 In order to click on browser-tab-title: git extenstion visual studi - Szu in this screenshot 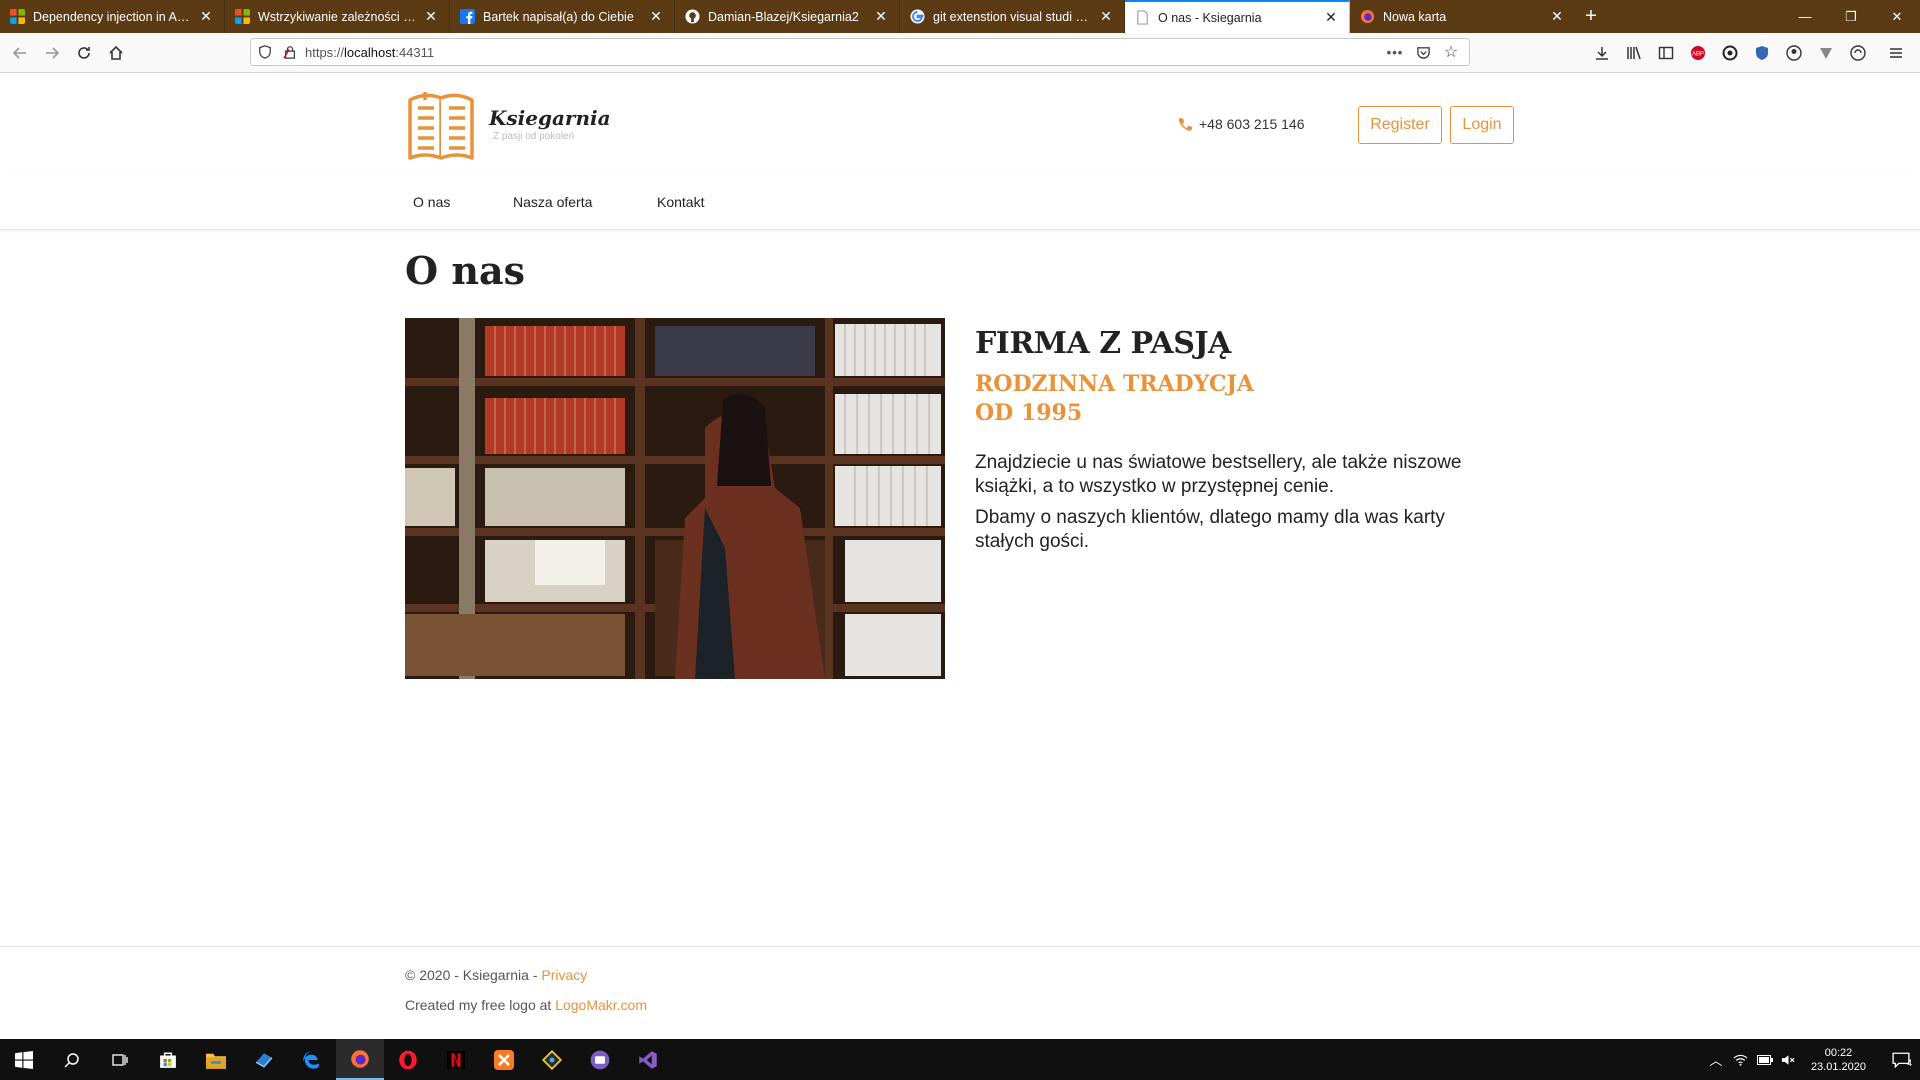, I will do `click(1012, 16)`.